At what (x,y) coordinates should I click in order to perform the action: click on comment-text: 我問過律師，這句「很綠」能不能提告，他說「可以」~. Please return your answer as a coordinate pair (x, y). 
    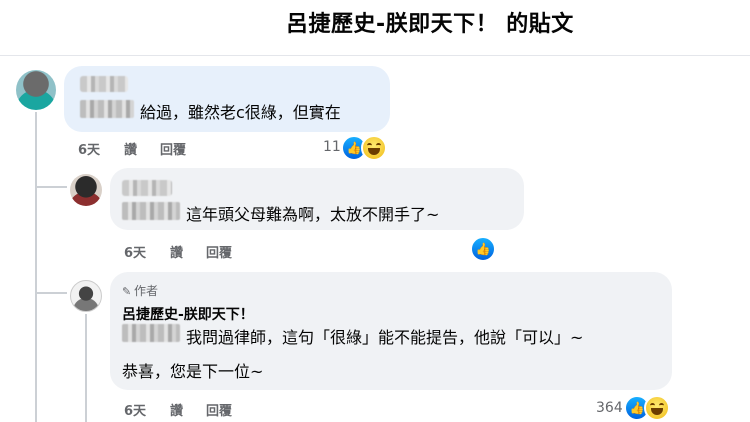
    Looking at the image, I should click on (385, 337).